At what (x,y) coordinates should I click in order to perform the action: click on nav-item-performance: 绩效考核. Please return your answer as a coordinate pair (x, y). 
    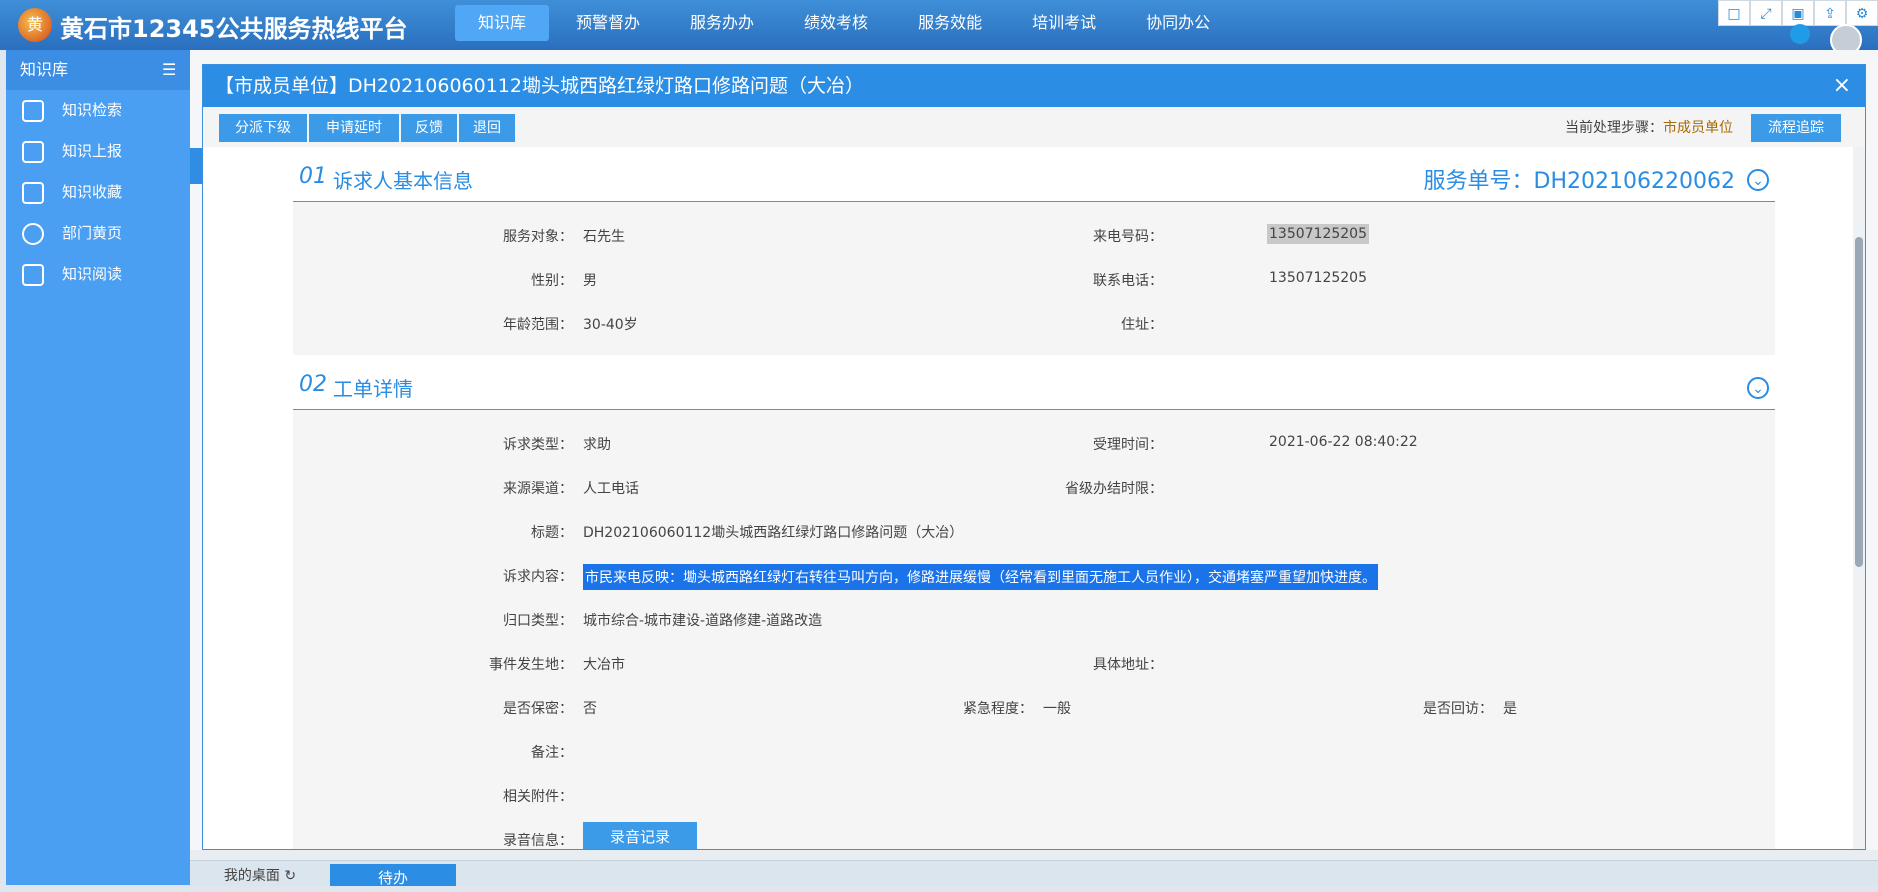
    Looking at the image, I should click on (836, 23).